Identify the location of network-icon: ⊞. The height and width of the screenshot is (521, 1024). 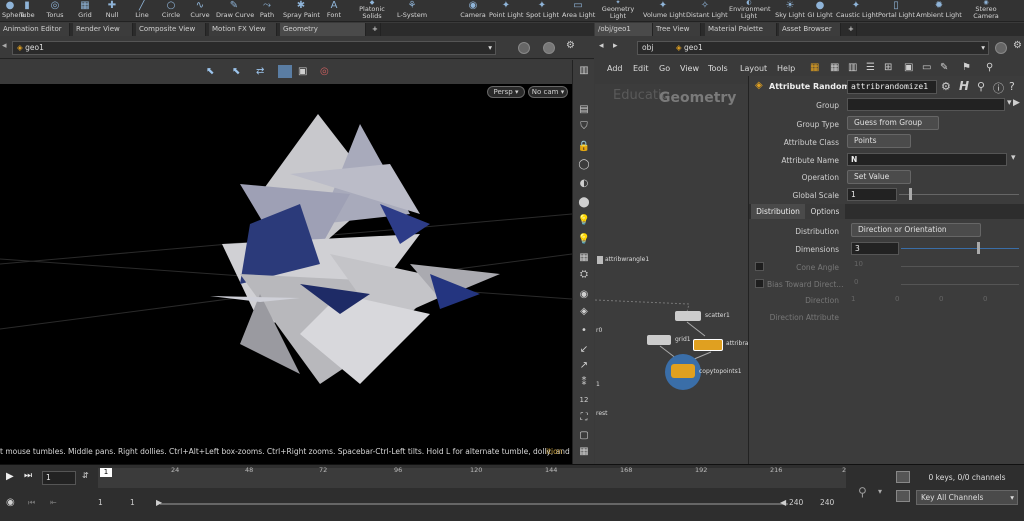
(888, 67).